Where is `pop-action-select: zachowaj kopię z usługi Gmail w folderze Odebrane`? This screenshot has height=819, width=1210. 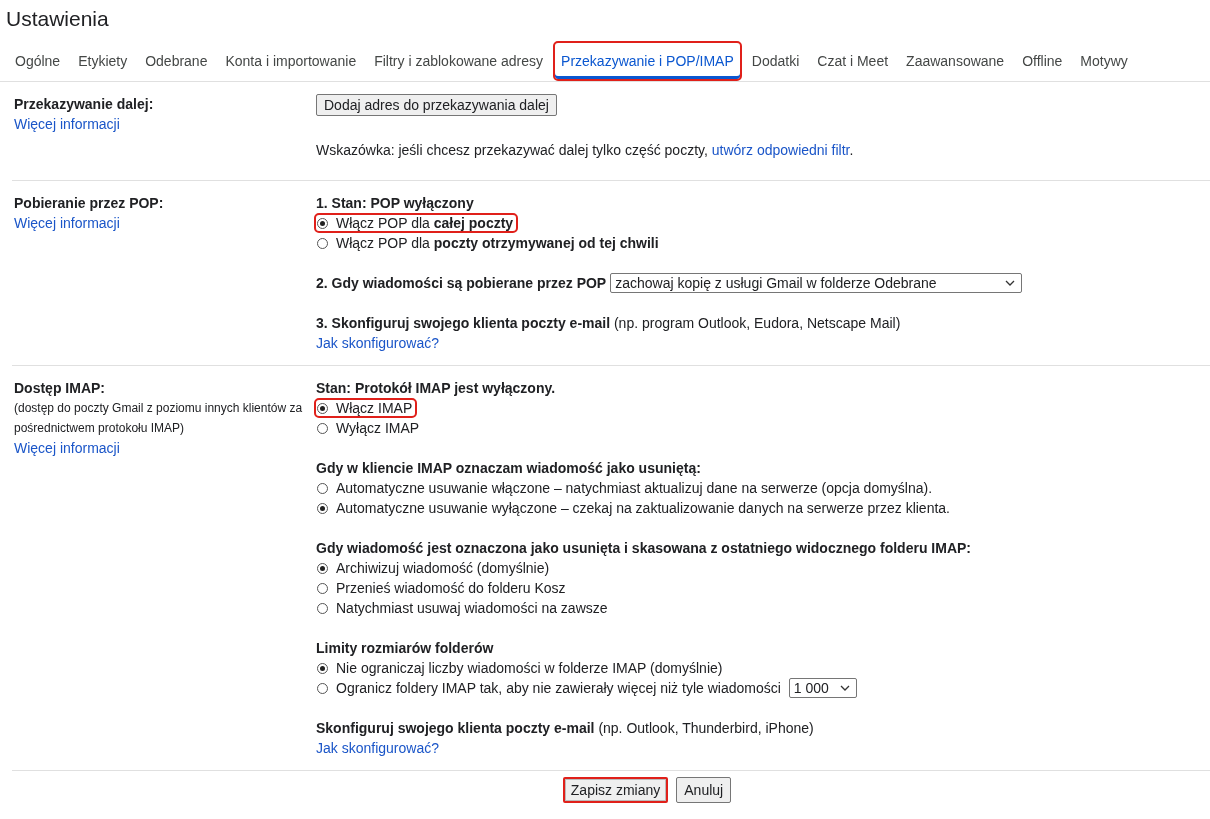 pop-action-select: zachowaj kopię z usługi Gmail w folderze Odebrane is located at coordinates (816, 283).